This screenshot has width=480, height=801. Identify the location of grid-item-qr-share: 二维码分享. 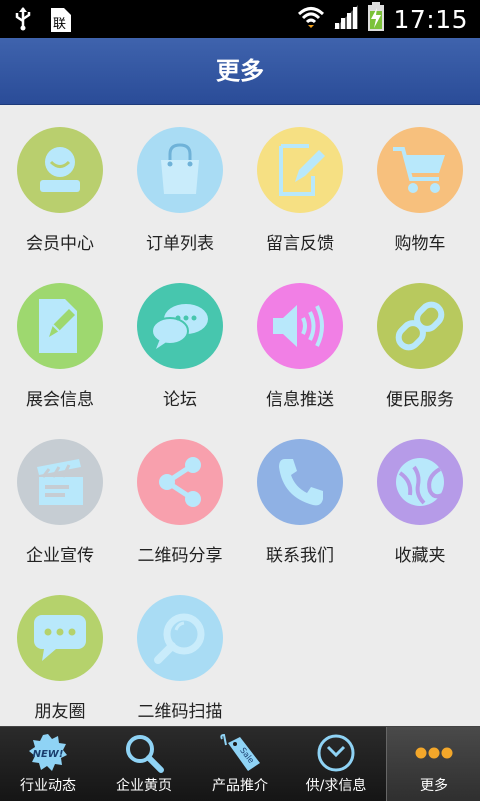
(180, 495).